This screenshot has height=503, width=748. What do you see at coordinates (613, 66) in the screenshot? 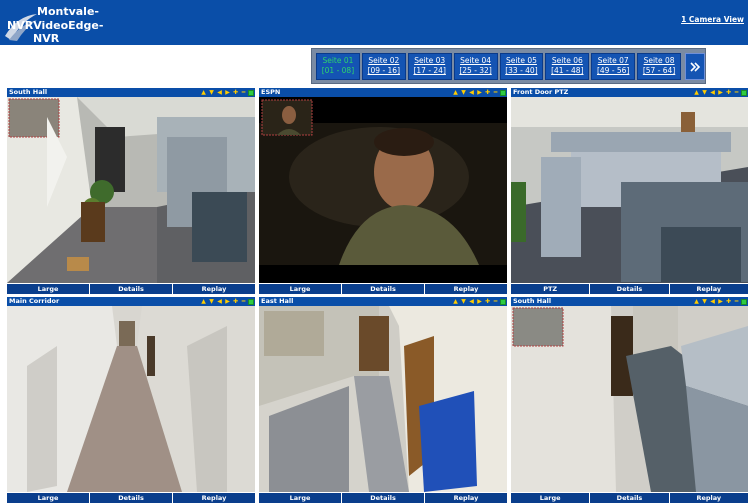
I see `page-button-07: Seite 07 [49 - 56]` at bounding box center [613, 66].